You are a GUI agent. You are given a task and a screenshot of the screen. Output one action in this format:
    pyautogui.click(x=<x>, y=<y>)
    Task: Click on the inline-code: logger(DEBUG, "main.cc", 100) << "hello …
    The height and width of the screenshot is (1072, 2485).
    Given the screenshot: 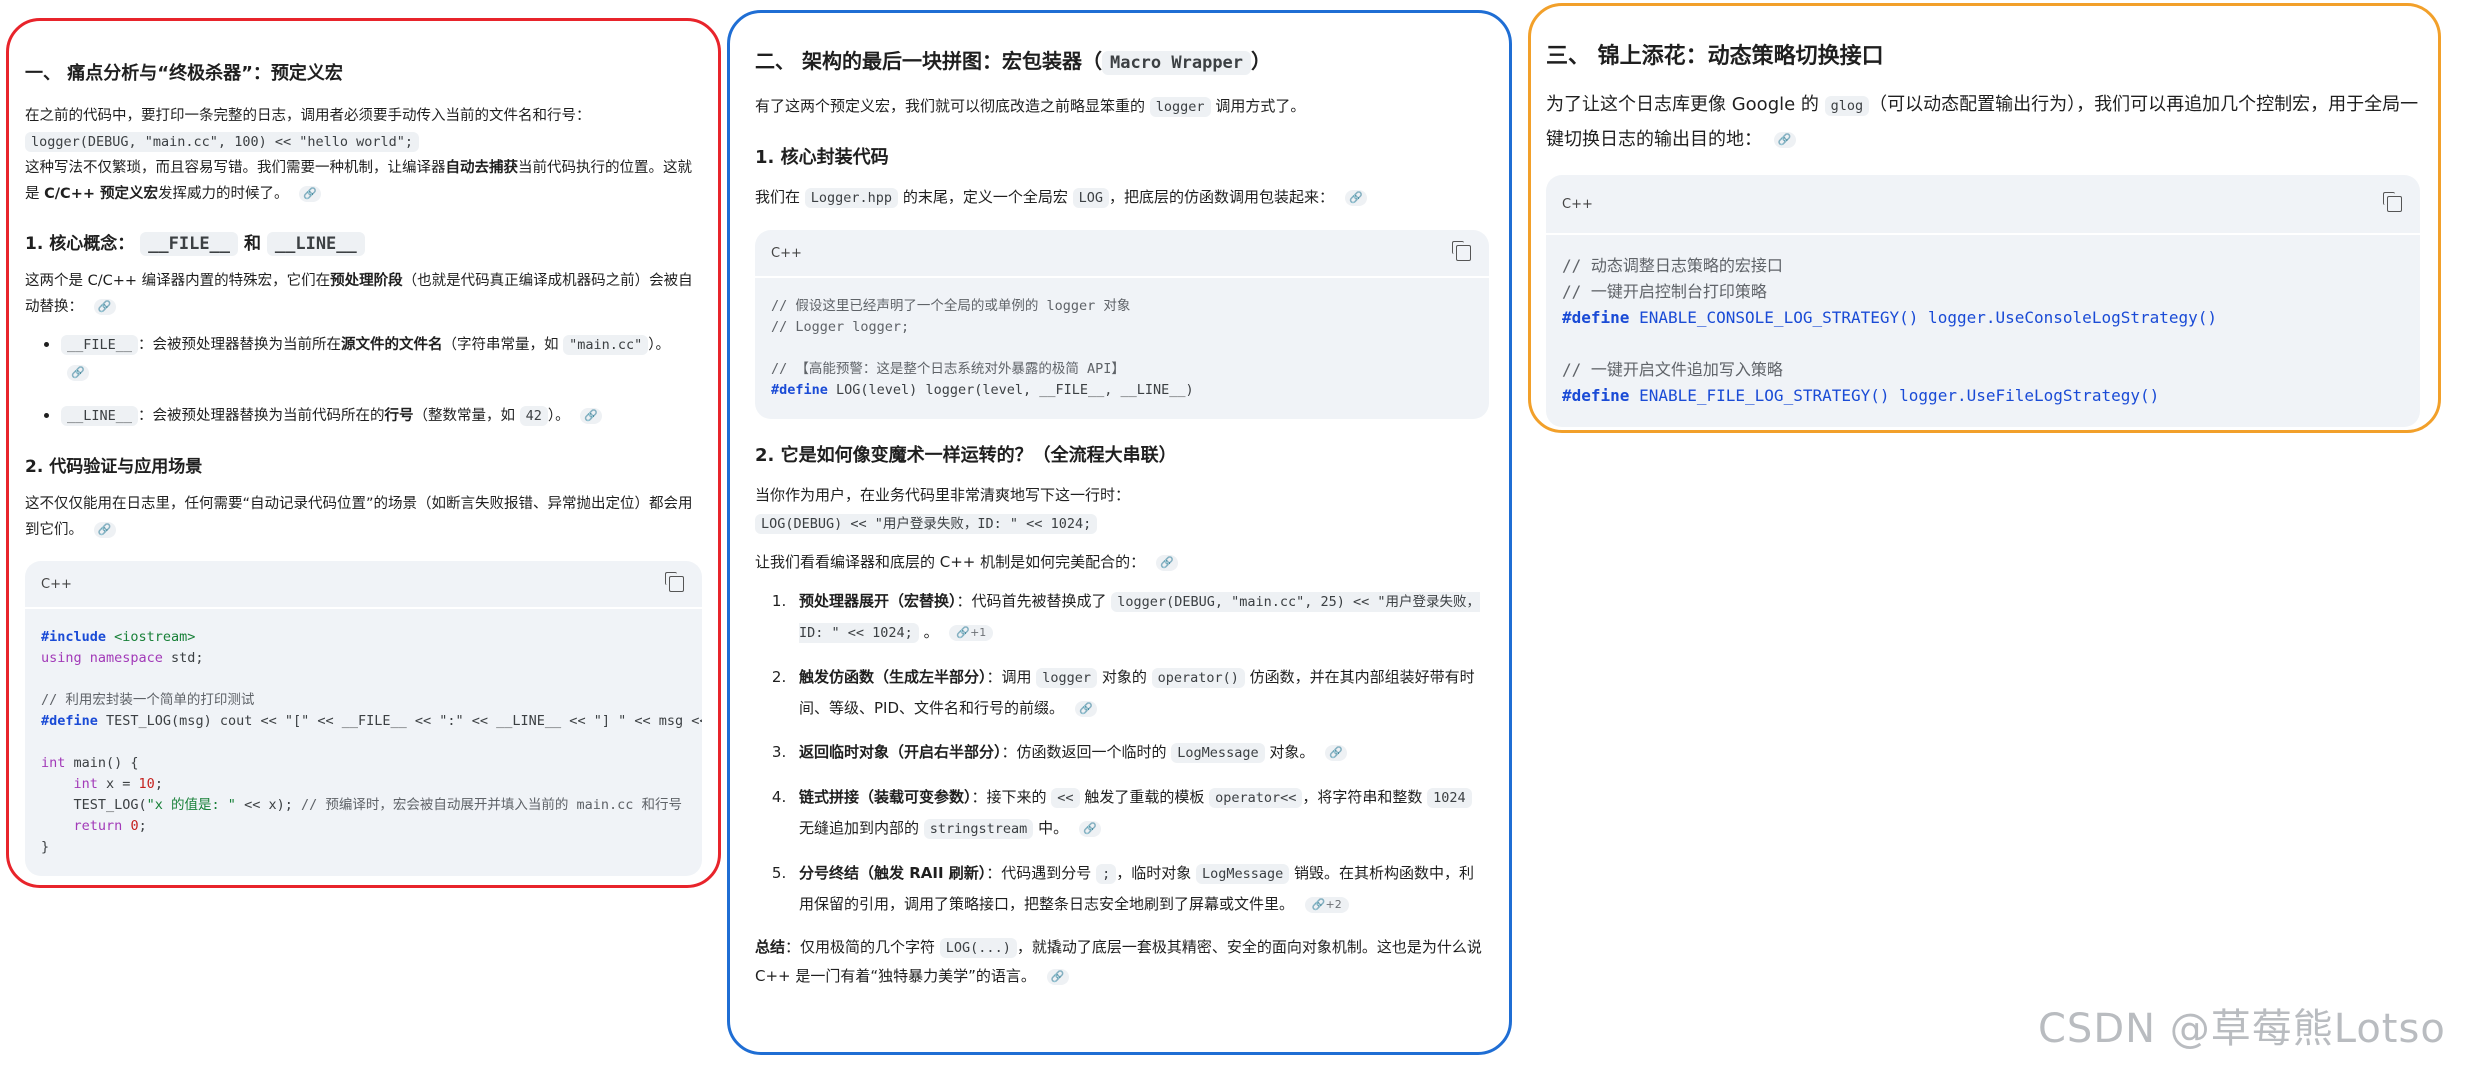 What is the action you would take?
    pyautogui.click(x=222, y=142)
    